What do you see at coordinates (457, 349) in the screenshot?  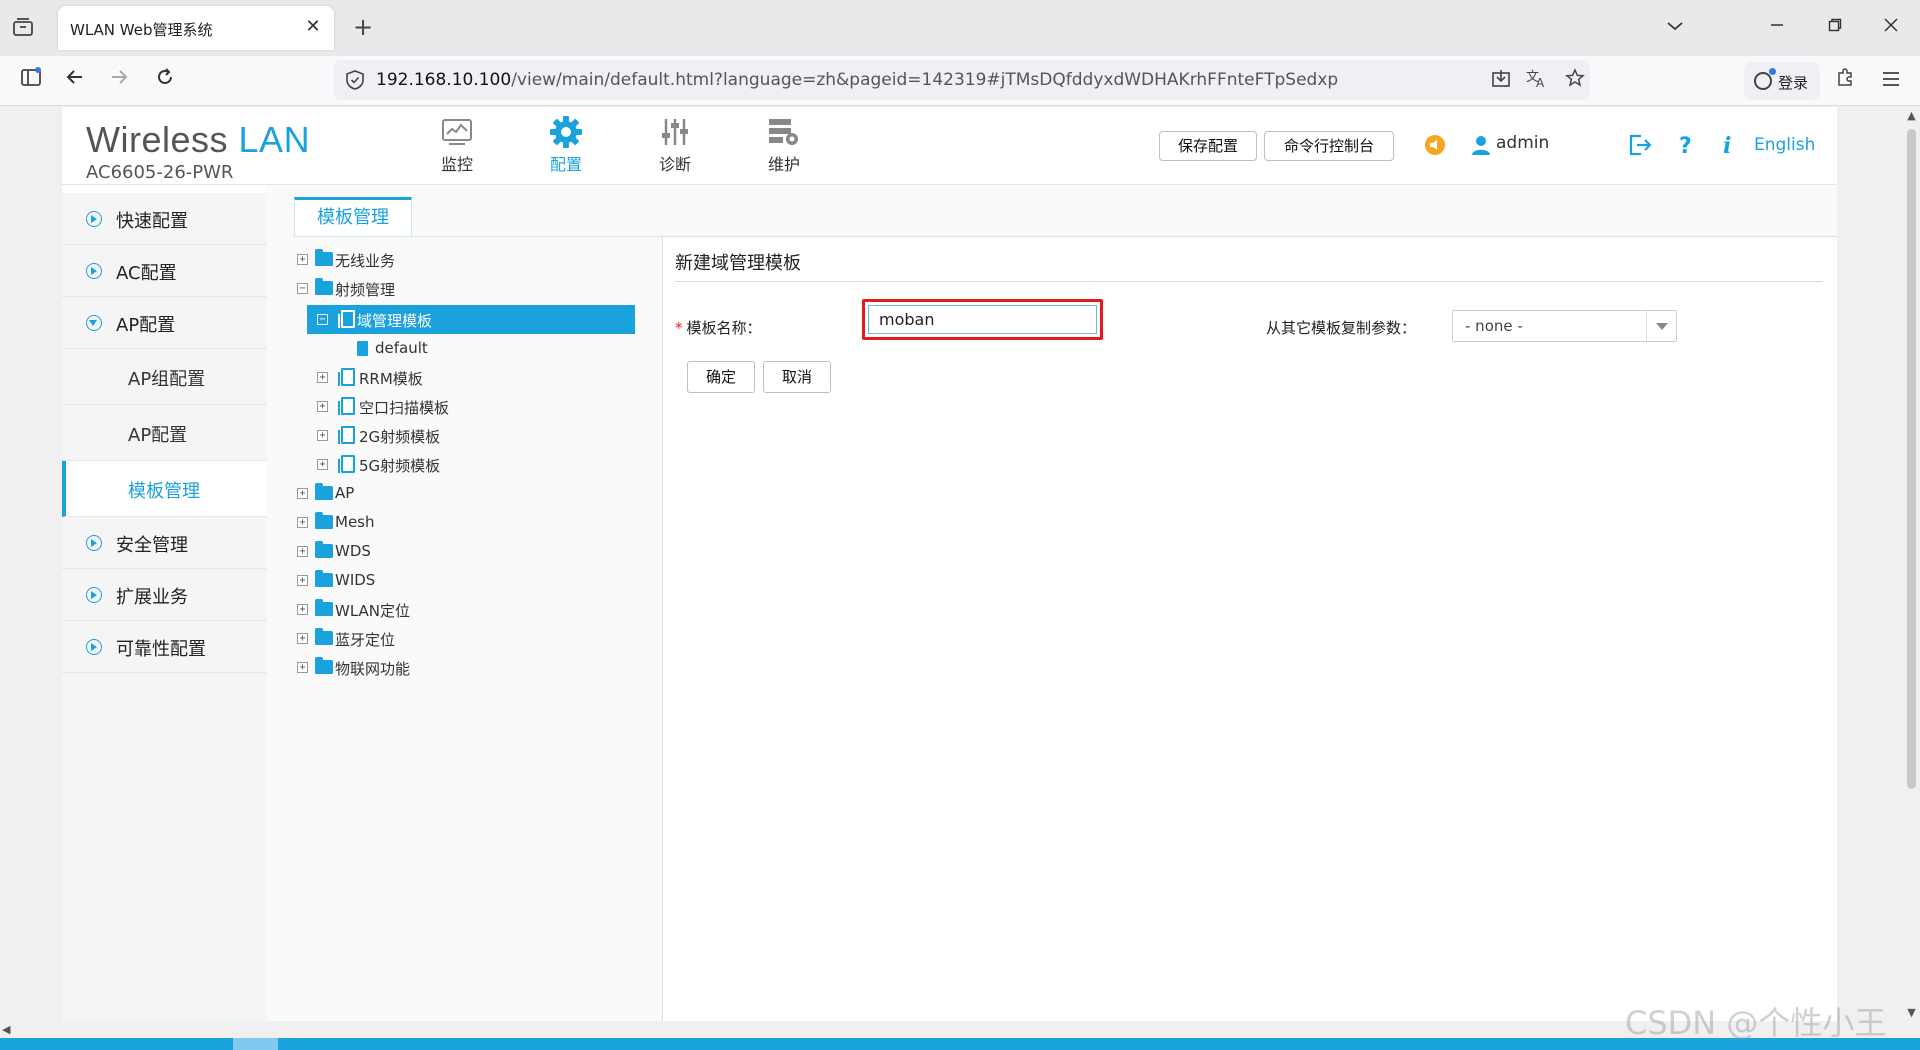 I see `tree-node-default: default` at bounding box center [457, 349].